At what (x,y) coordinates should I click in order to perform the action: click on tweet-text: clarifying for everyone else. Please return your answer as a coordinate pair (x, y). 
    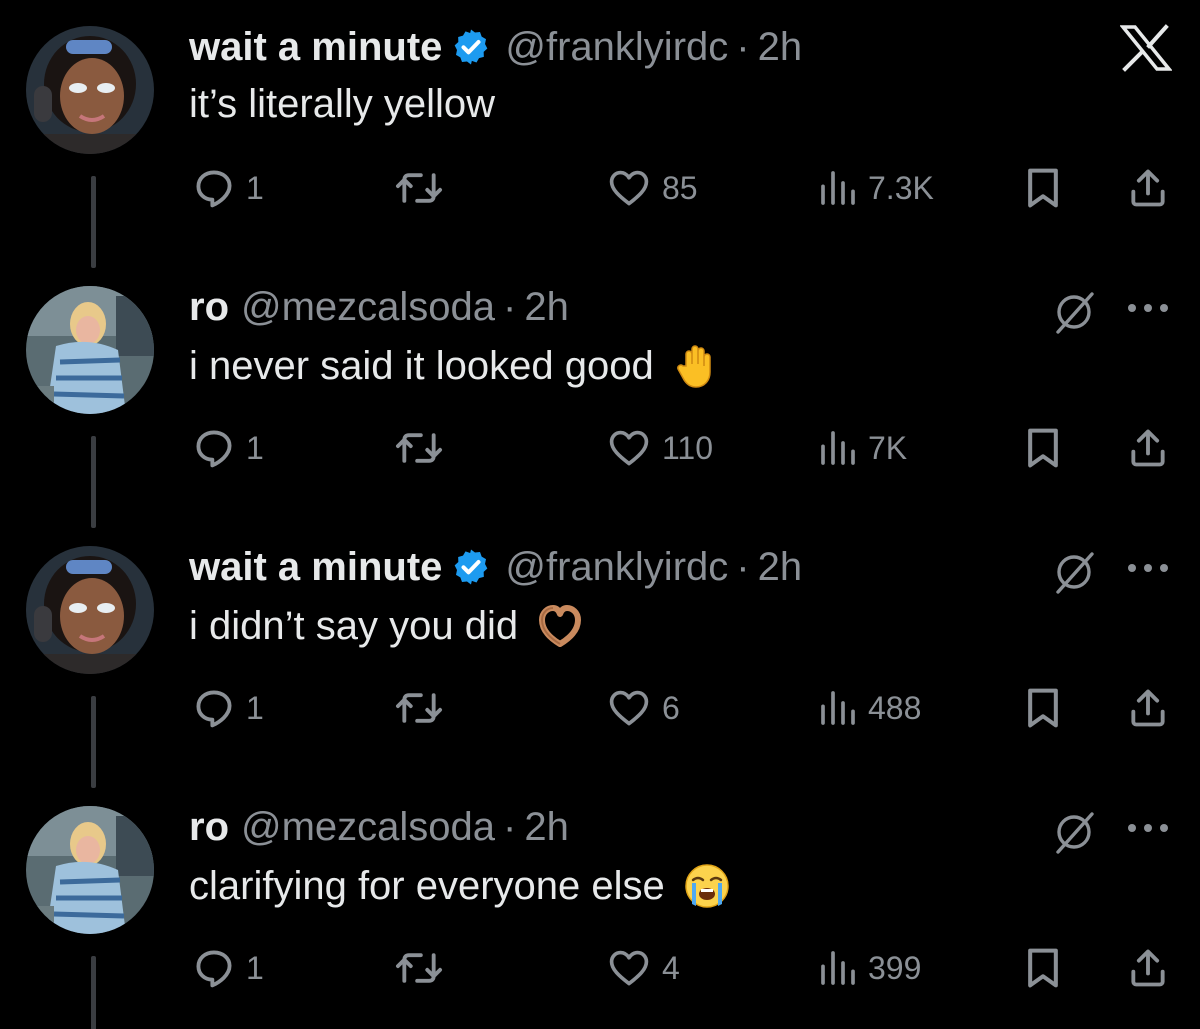
    Looking at the image, I should click on (460, 886).